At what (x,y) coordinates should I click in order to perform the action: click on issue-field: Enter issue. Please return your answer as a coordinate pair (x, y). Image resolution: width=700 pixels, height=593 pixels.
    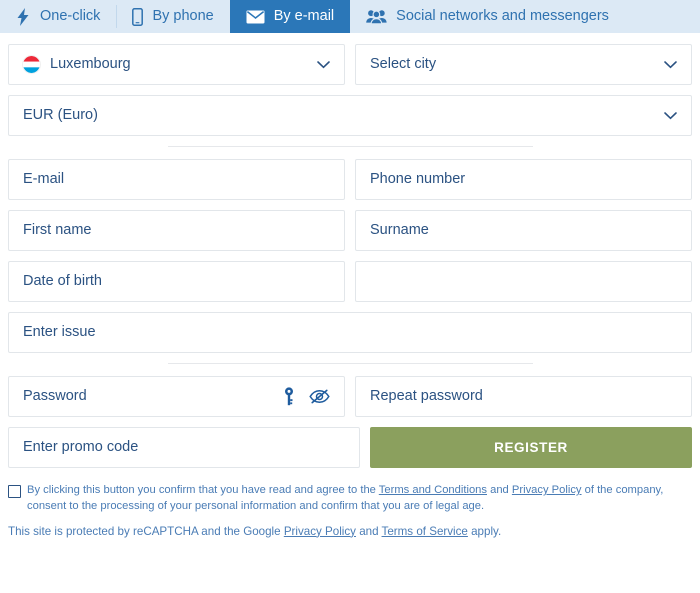
    Looking at the image, I should click on (350, 332).